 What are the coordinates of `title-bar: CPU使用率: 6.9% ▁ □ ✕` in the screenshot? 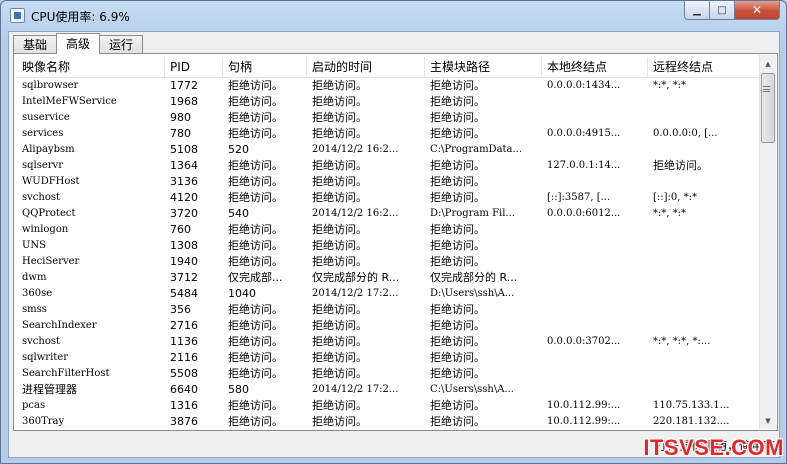 It's located at (393, 16).